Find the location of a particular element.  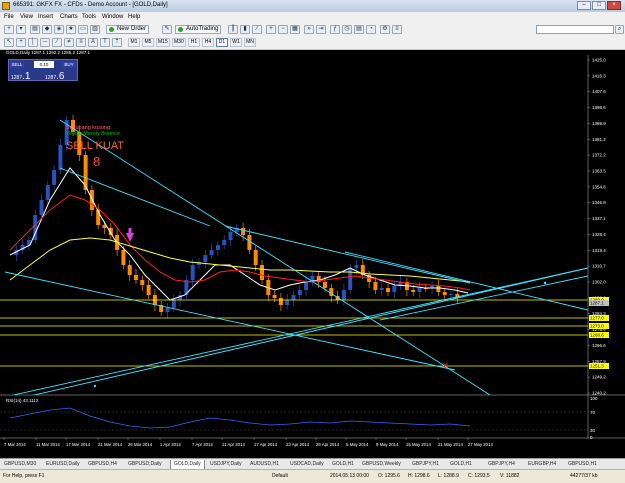

price-tag-label: 1251.3 is located at coordinates (597, 366).